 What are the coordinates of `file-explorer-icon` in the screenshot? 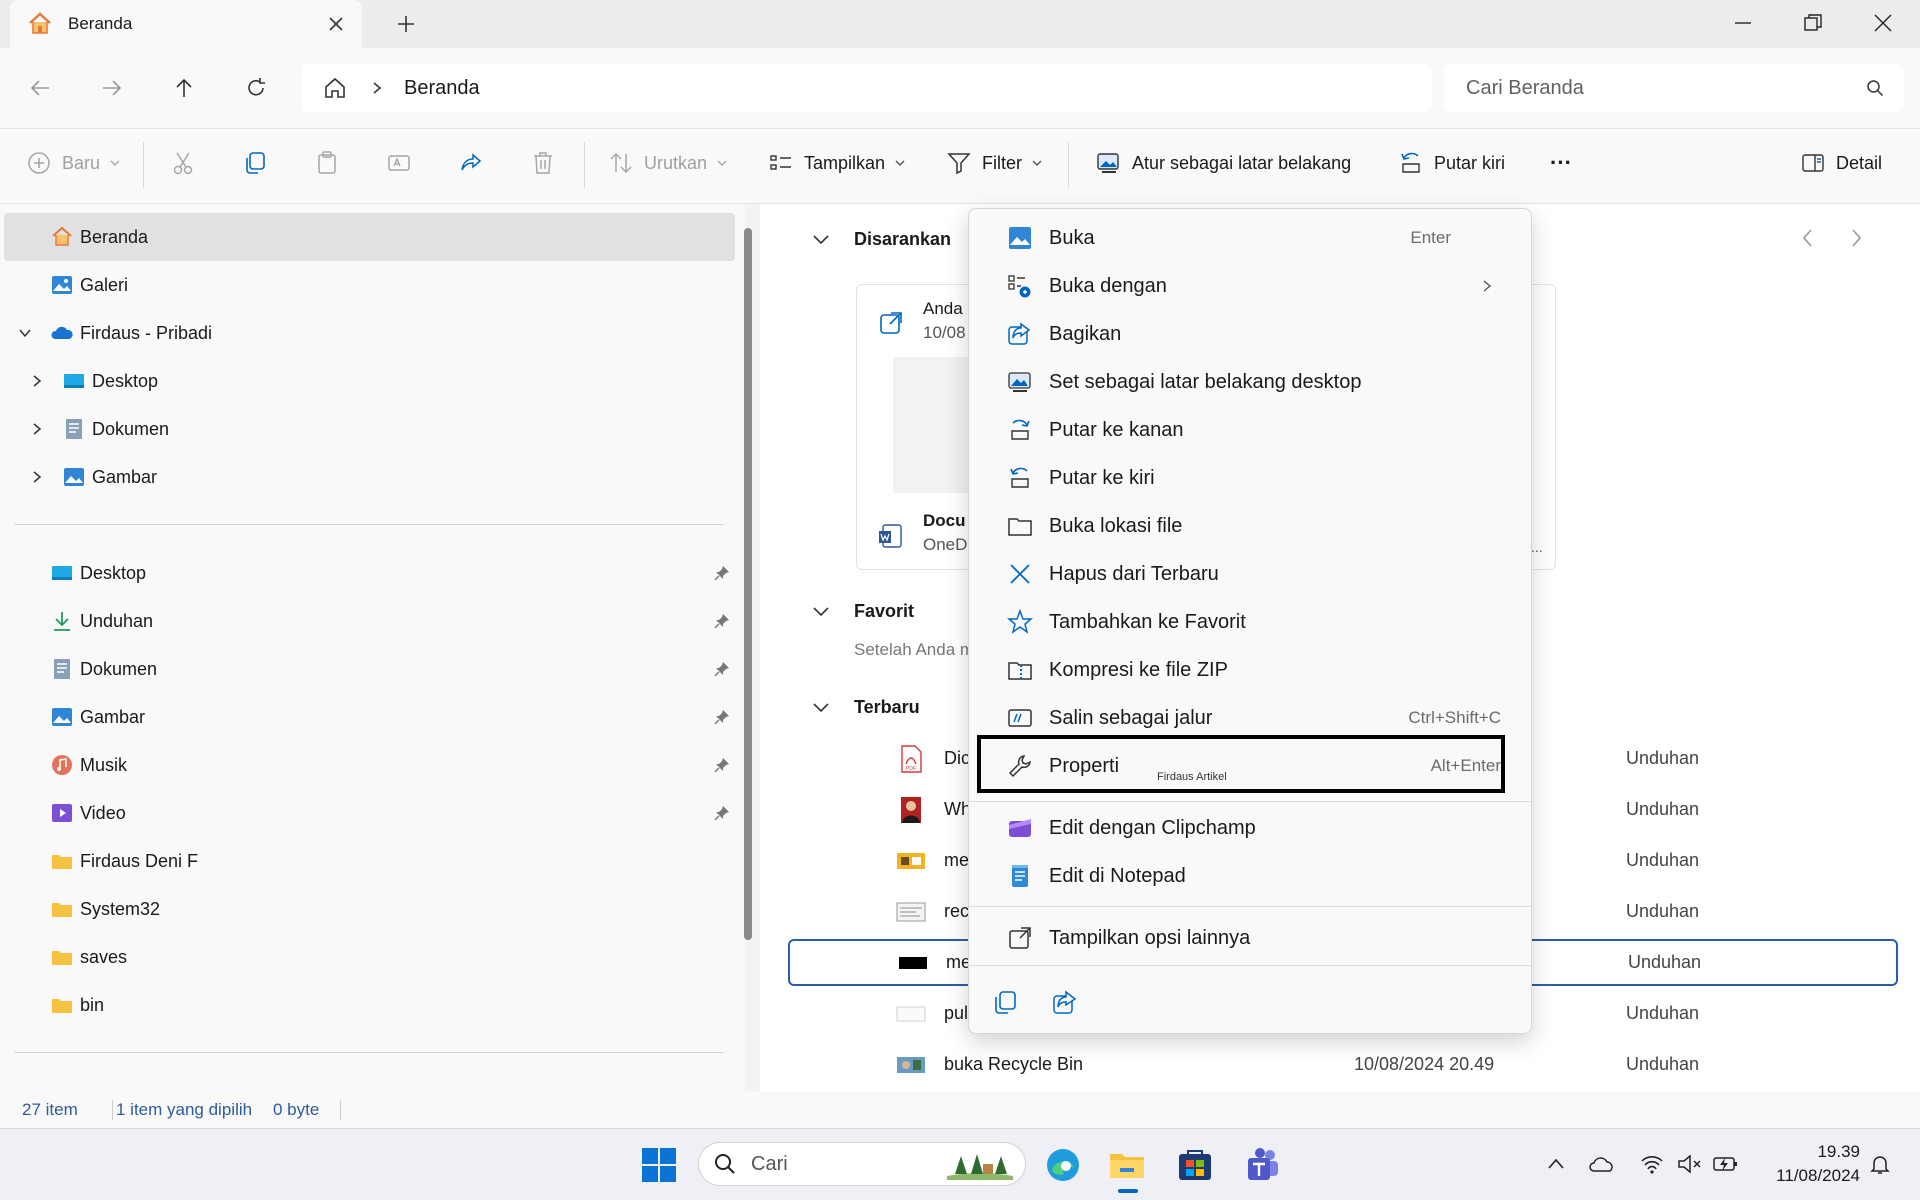 It's located at (1127, 1165).